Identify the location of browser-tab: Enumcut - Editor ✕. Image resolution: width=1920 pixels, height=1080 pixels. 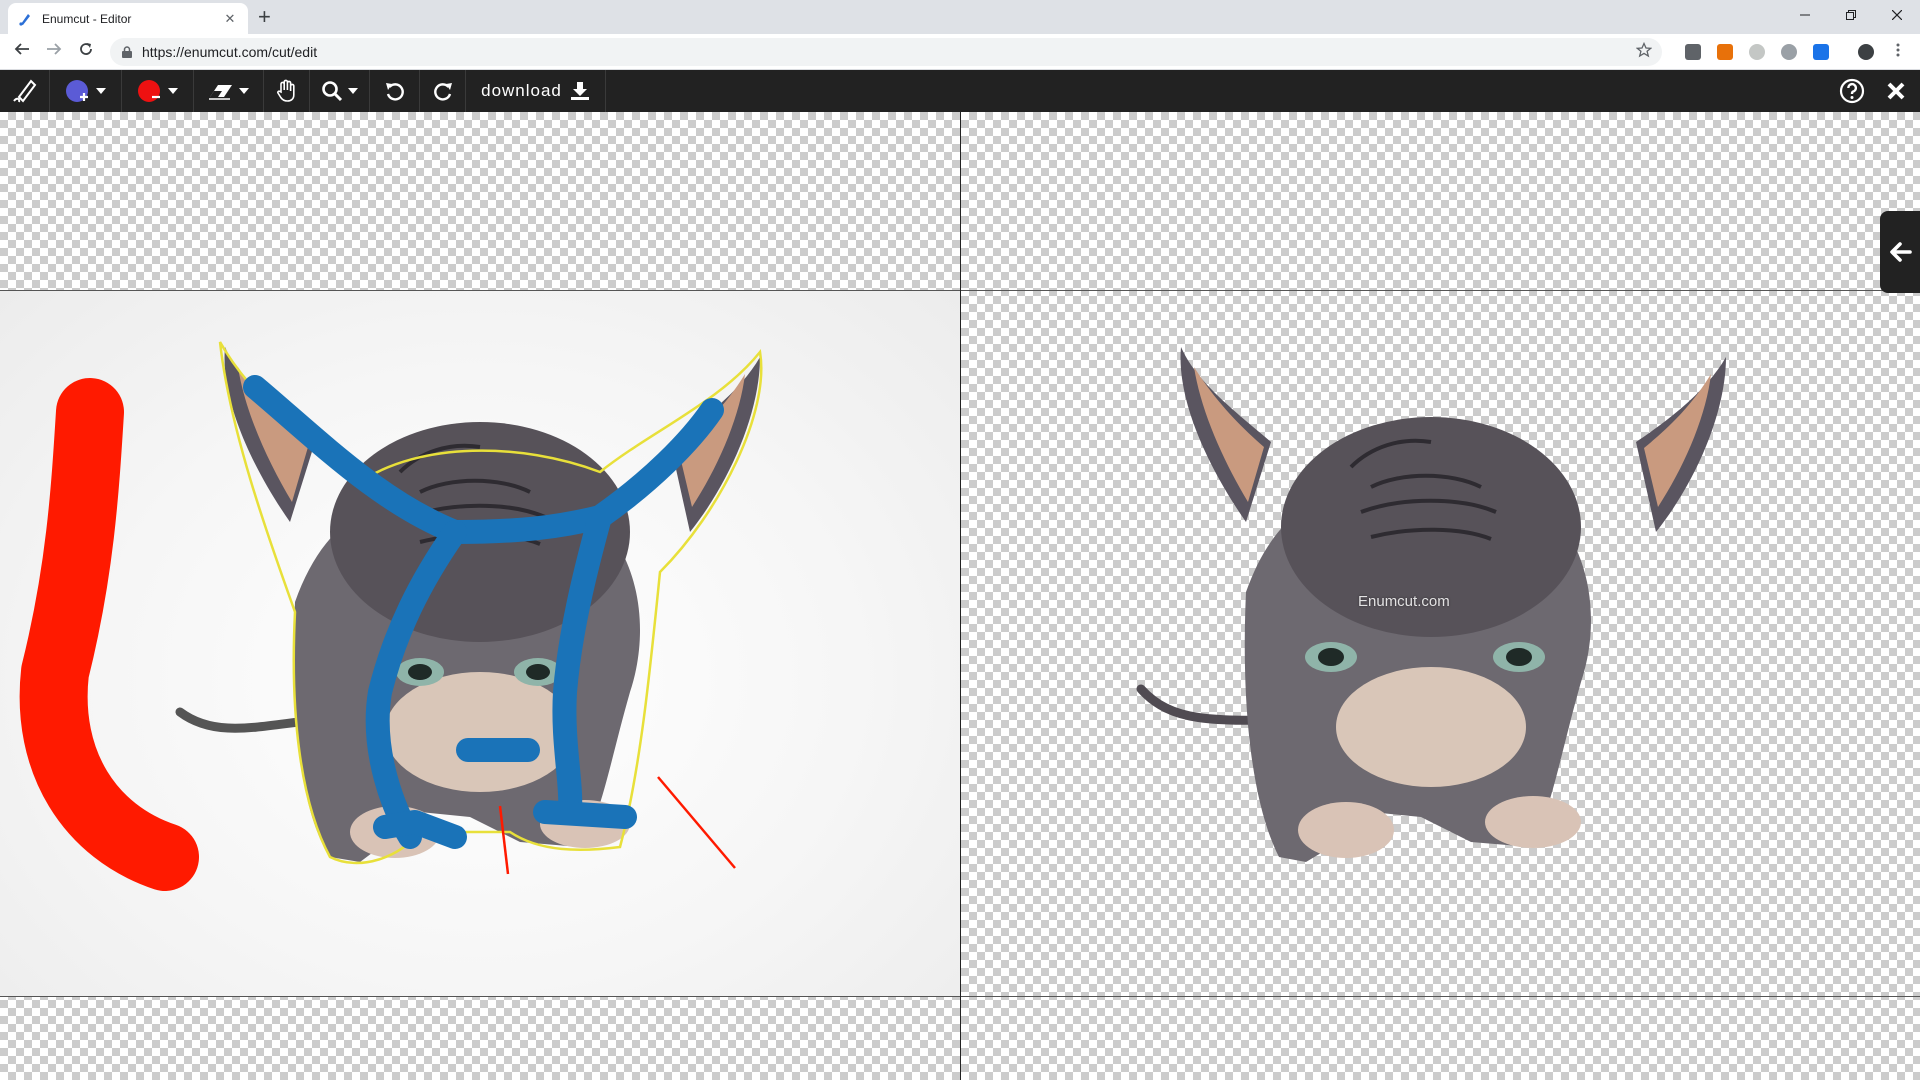
(128, 18).